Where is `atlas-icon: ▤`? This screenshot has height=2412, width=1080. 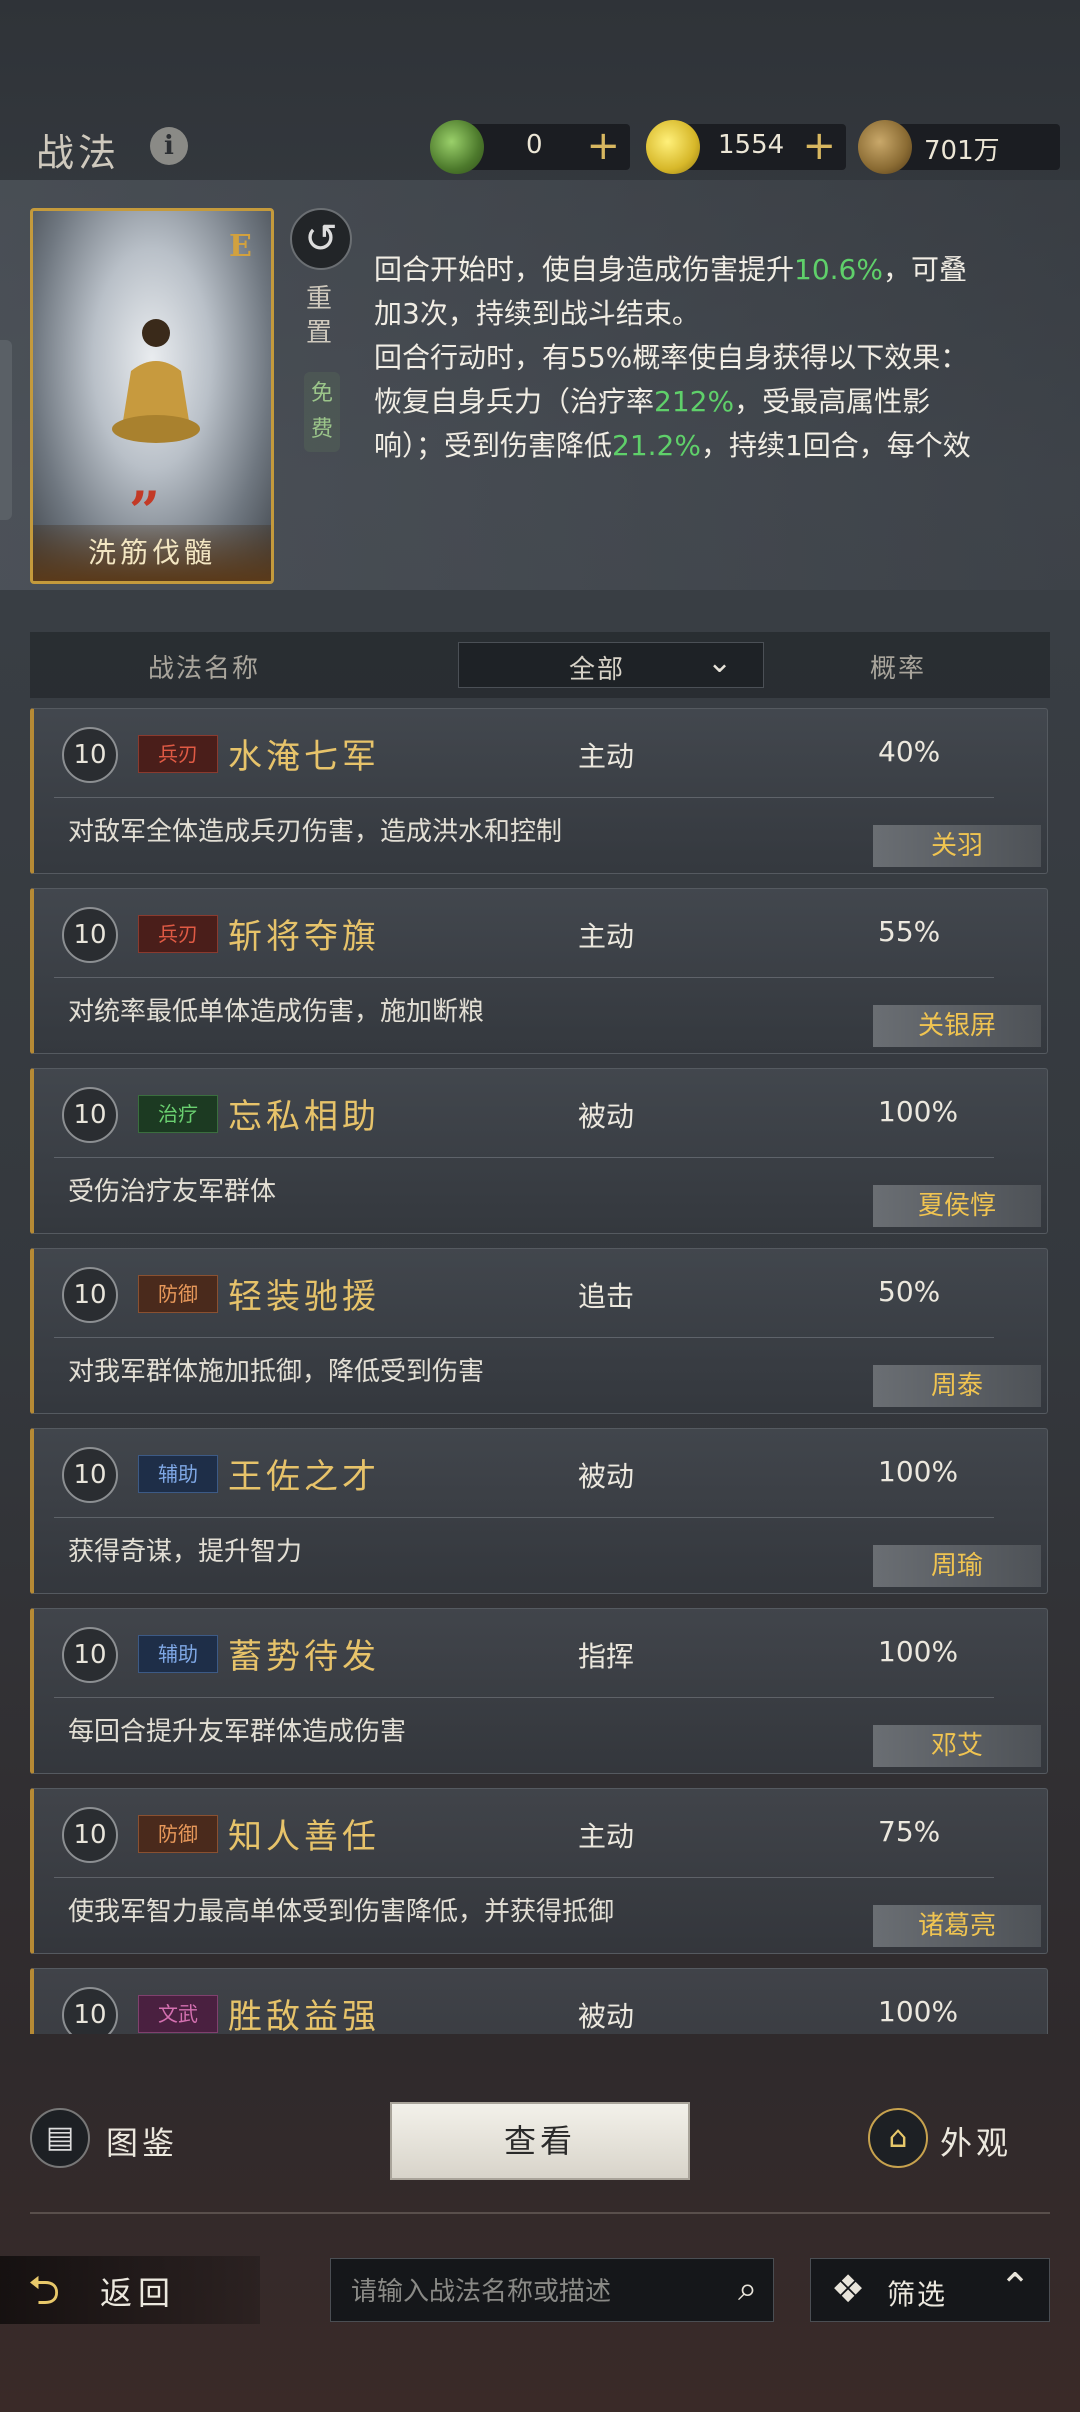 atlas-icon: ▤ is located at coordinates (60, 2138).